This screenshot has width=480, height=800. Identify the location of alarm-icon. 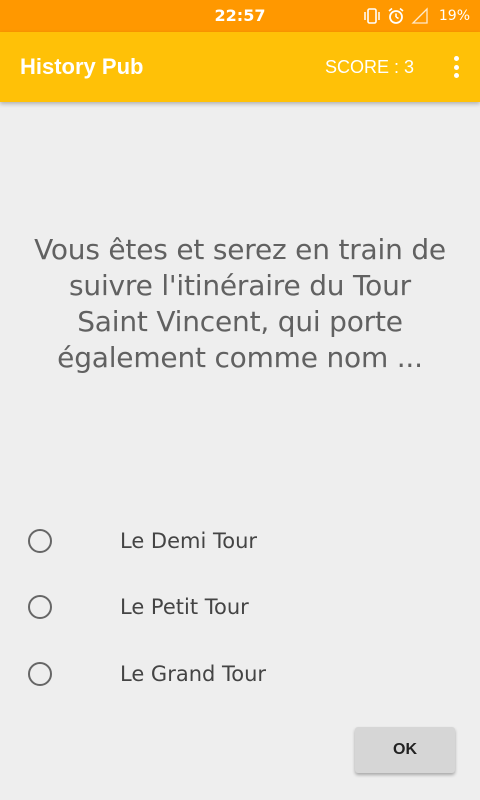
(396, 16).